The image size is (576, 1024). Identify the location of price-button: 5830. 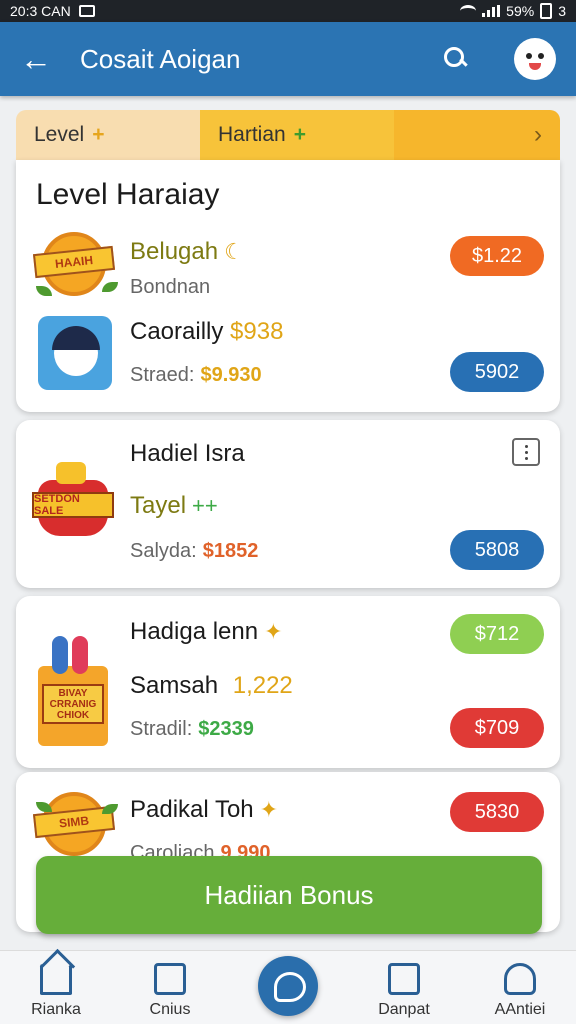
(497, 812).